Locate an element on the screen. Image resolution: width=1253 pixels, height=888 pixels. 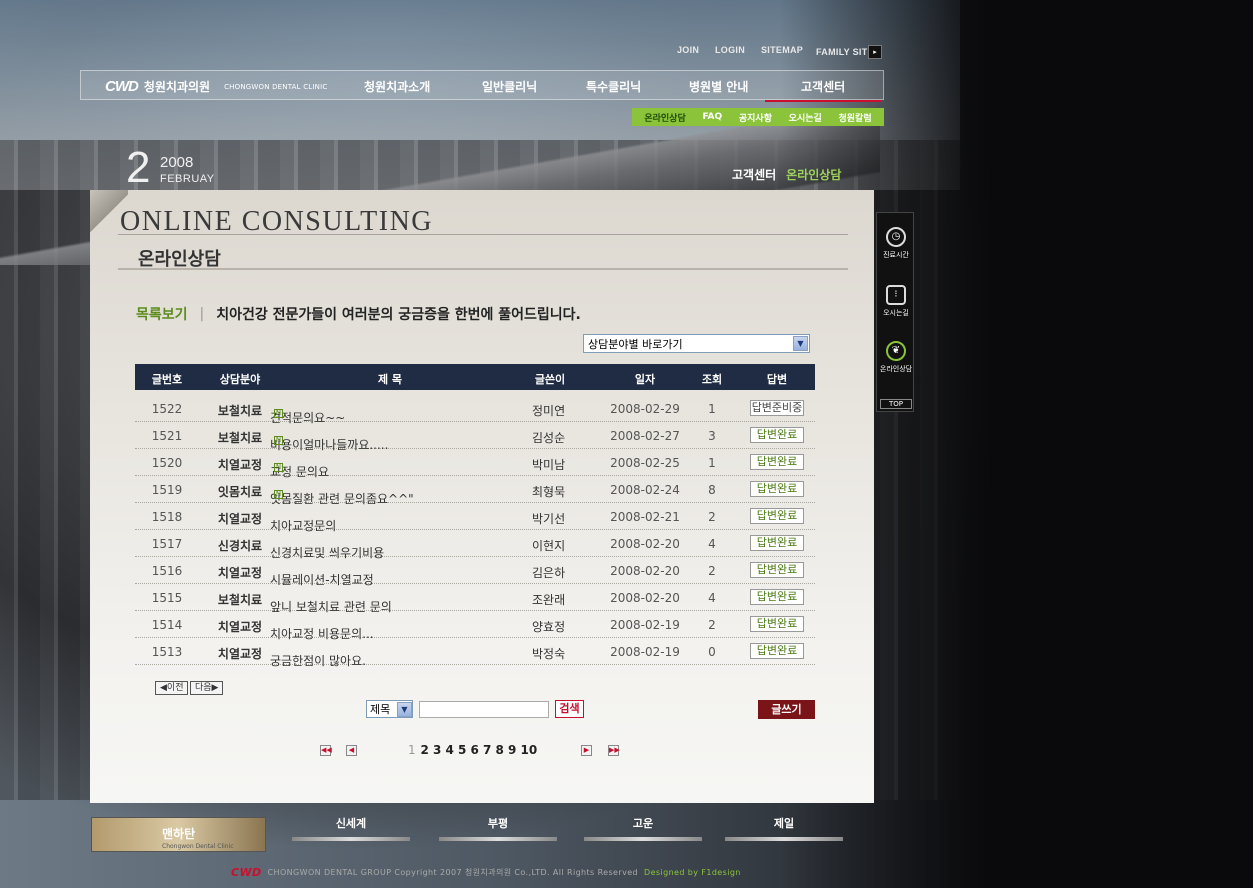
page-number: 10 is located at coordinates (529, 750).